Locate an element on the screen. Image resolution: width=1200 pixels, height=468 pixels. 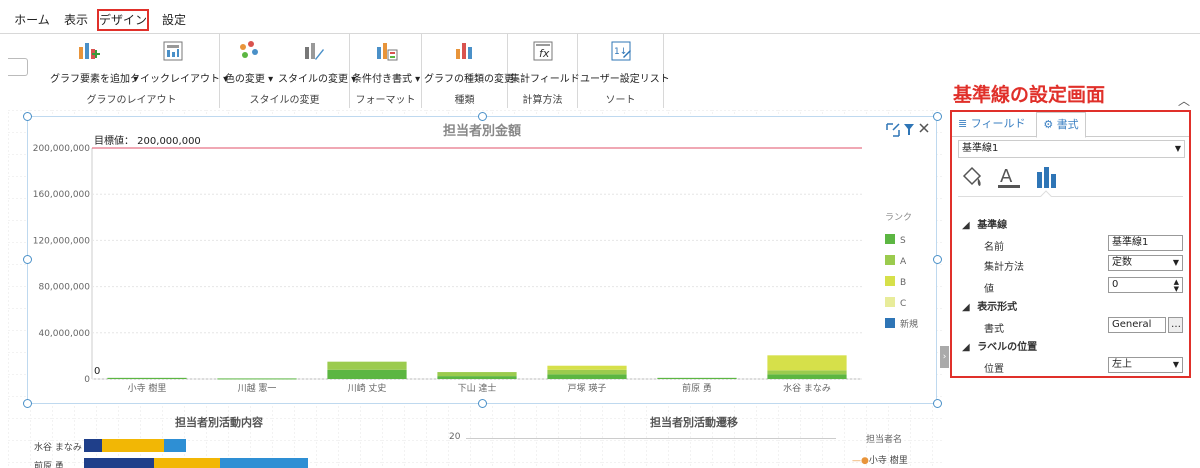
reference-line-label: 目標値： 200,000,000 is located at coordinates (147, 140).